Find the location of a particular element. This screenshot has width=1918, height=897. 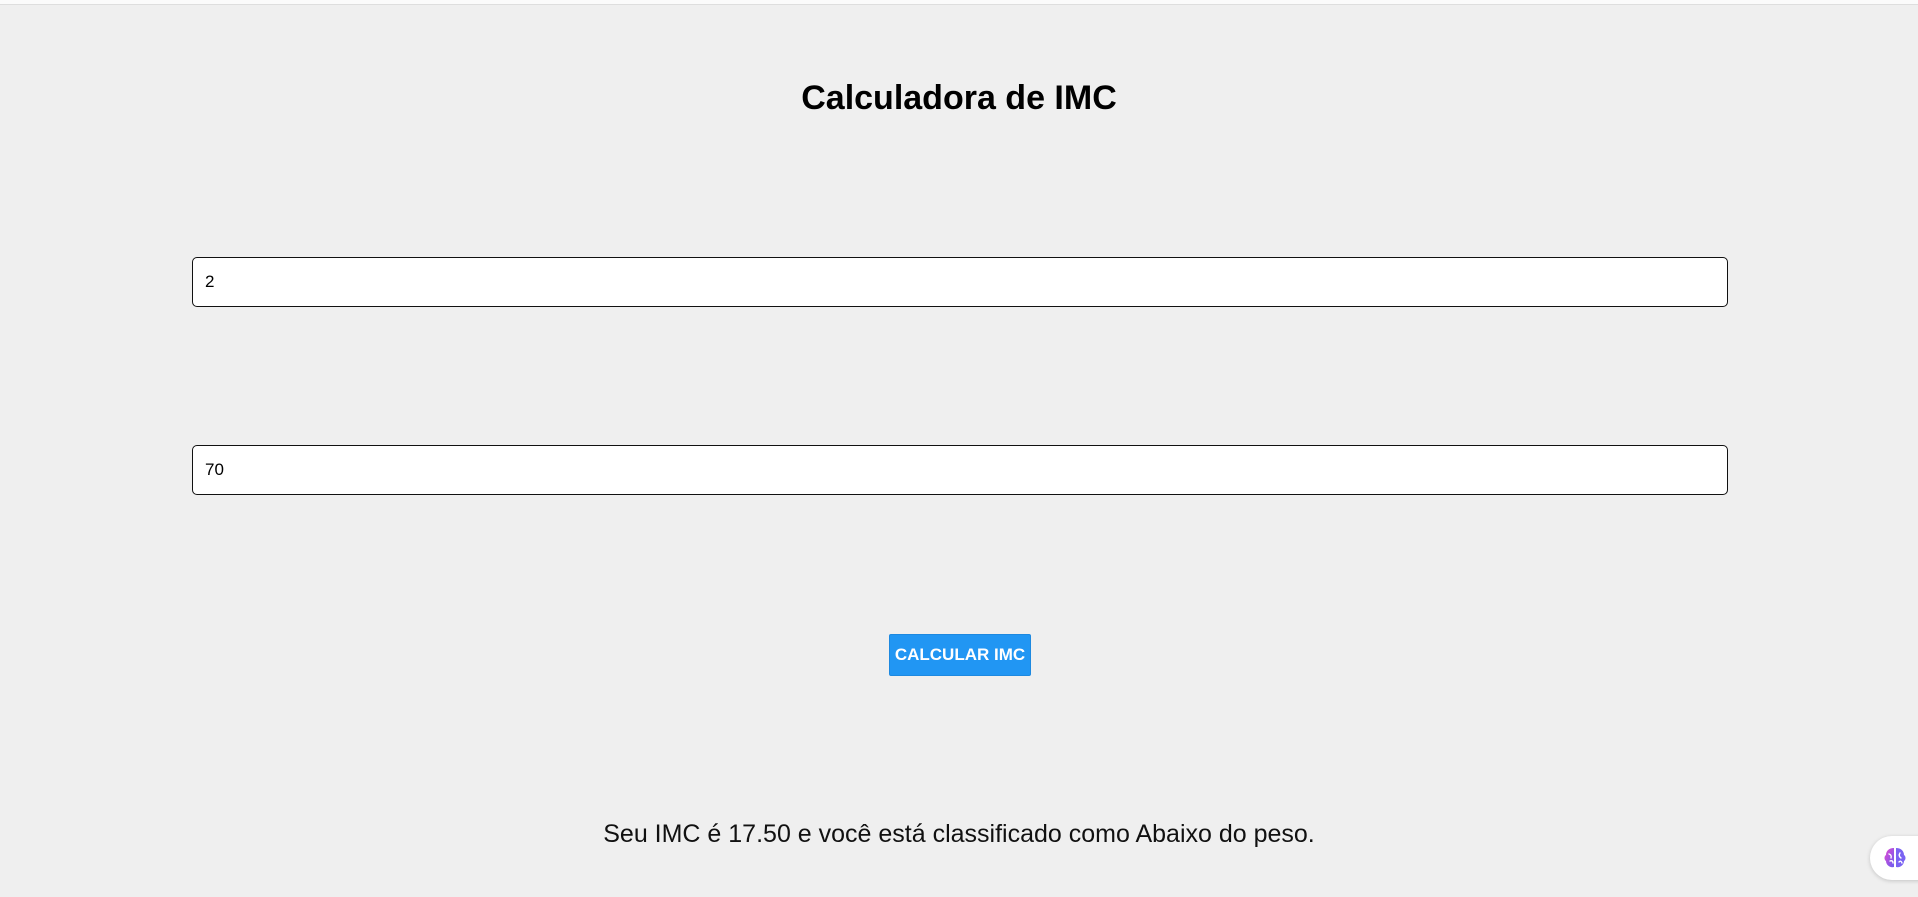

brain-icon is located at coordinates (1895, 858).